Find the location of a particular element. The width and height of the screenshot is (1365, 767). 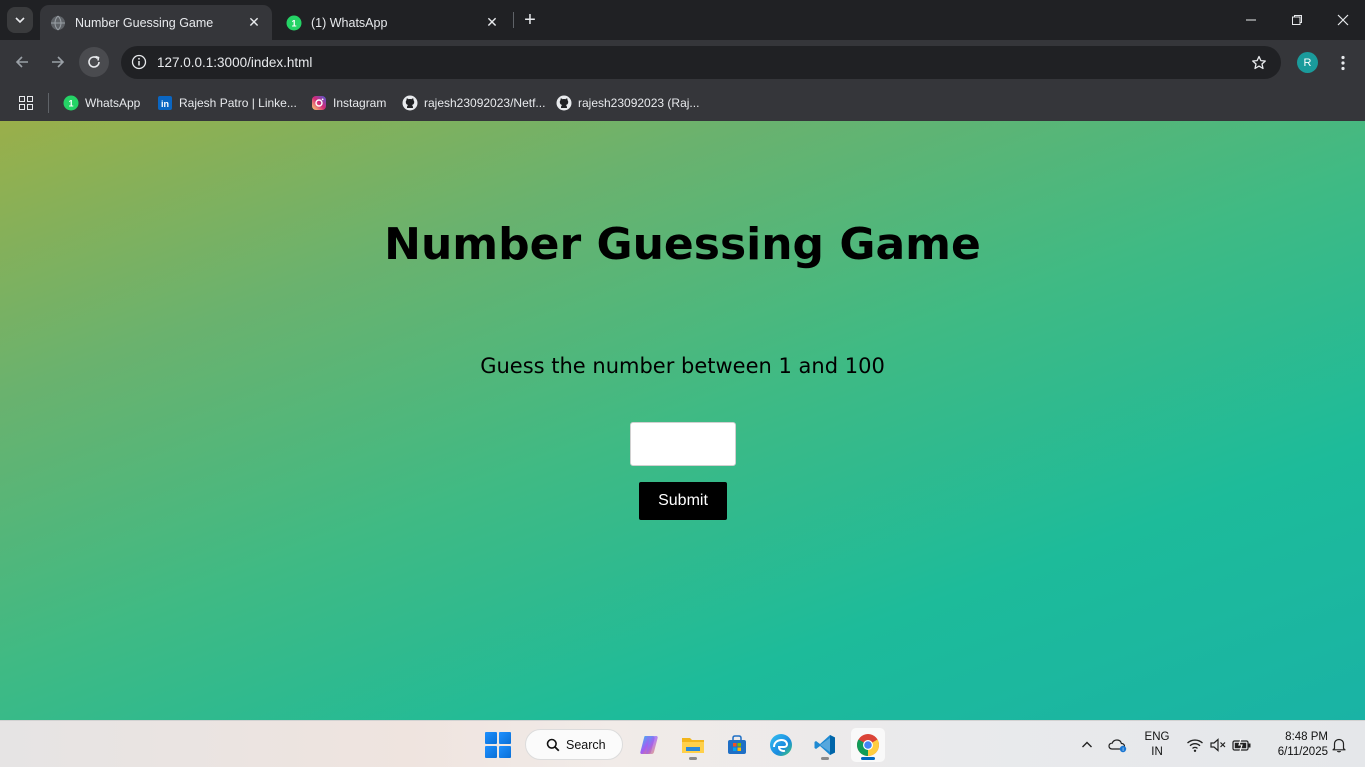

file-explorer-icon is located at coordinates (693, 745).